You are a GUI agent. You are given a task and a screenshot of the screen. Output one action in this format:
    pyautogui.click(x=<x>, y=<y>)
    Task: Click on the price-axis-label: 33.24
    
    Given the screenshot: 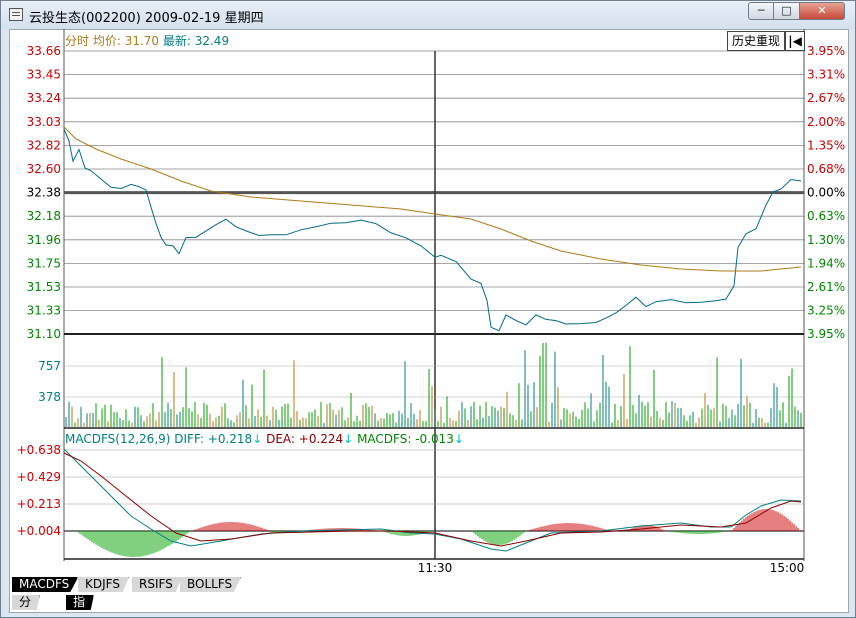 What is the action you would take?
    pyautogui.click(x=44, y=98)
    